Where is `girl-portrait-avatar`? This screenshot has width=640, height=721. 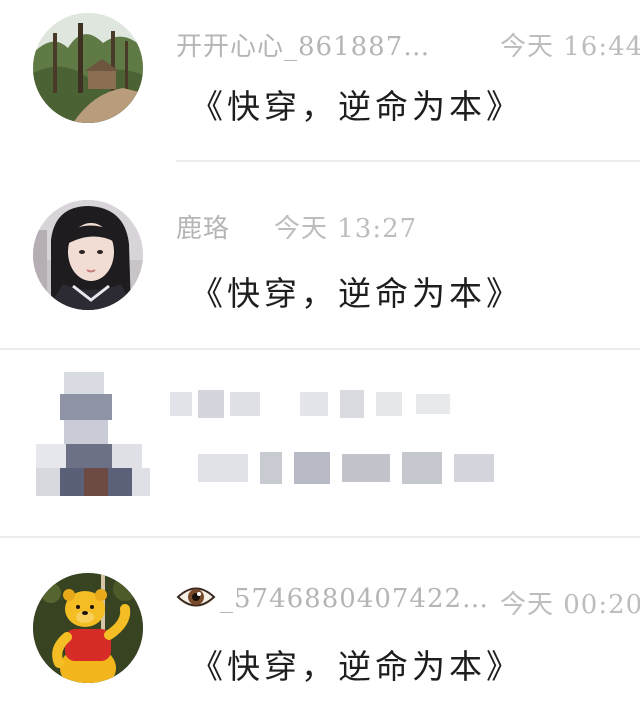
girl-portrait-avatar is located at coordinates (88, 255).